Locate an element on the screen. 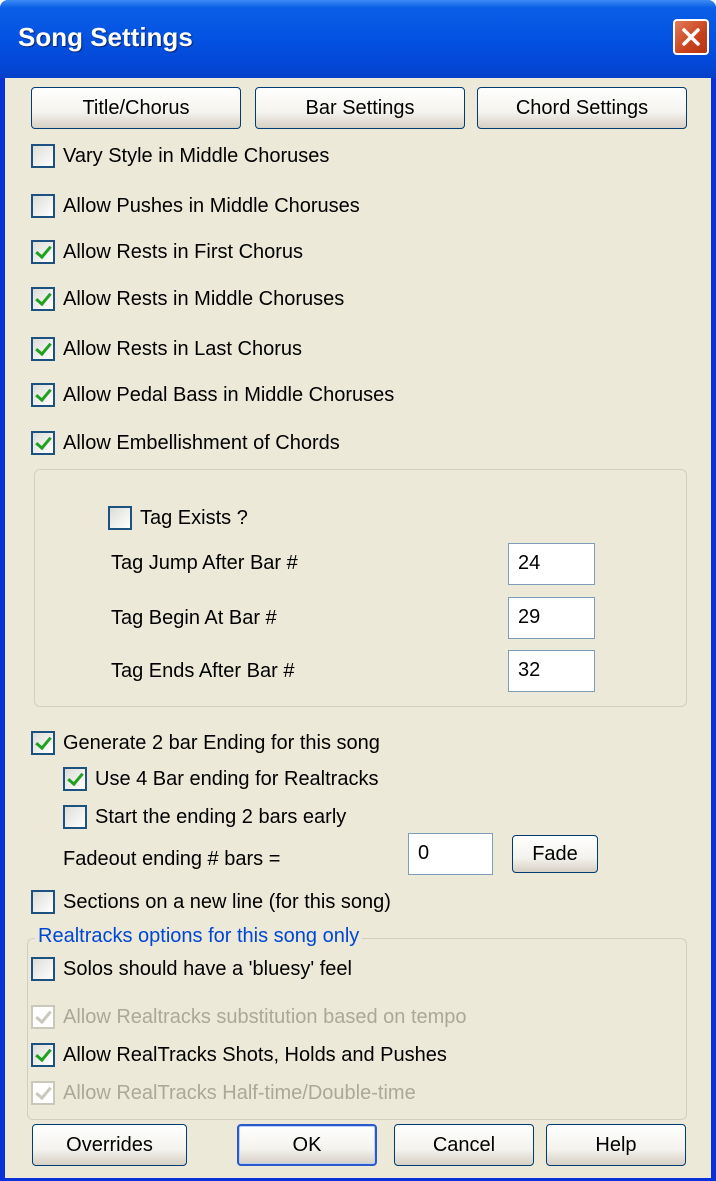  realtracks-halftime-option: Allow RealTracks Half-time/Double-time is located at coordinates (223, 1093).